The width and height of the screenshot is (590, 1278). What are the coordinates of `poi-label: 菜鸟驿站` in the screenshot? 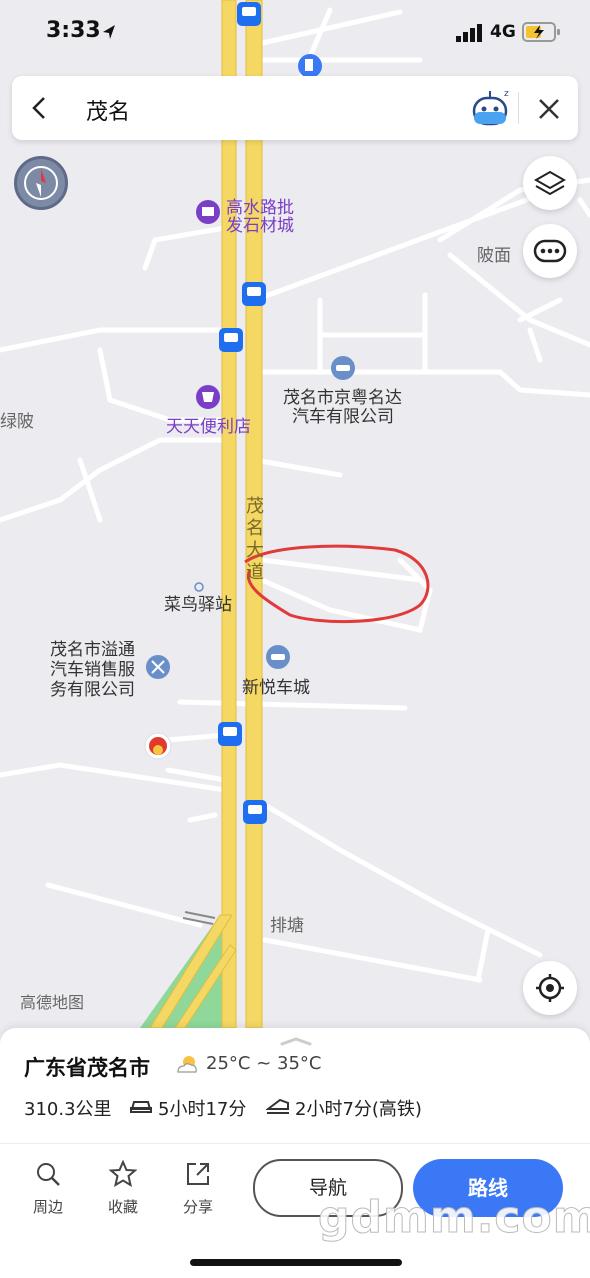 It's located at (198, 605).